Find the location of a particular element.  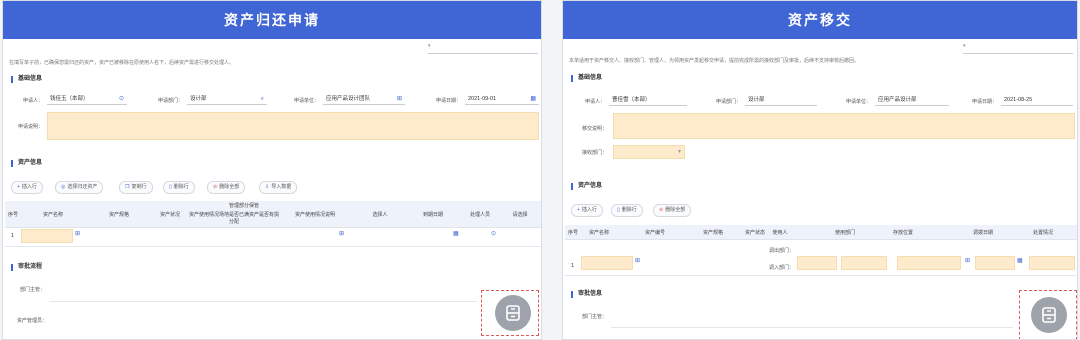

row-index: 1 is located at coordinates (573, 266).